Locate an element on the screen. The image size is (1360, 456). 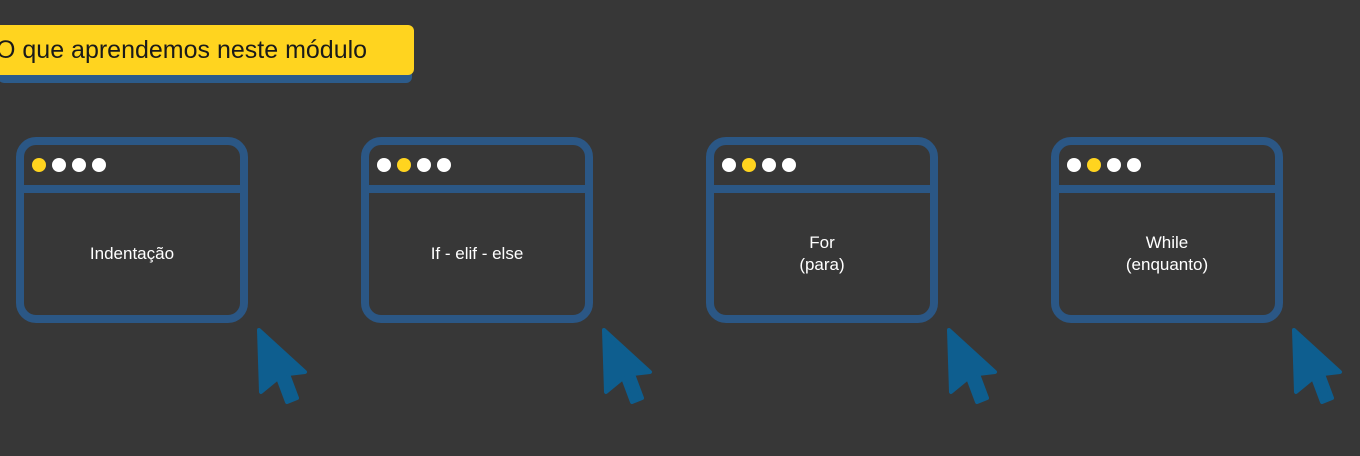
card-body: For (para) is located at coordinates (822, 254).